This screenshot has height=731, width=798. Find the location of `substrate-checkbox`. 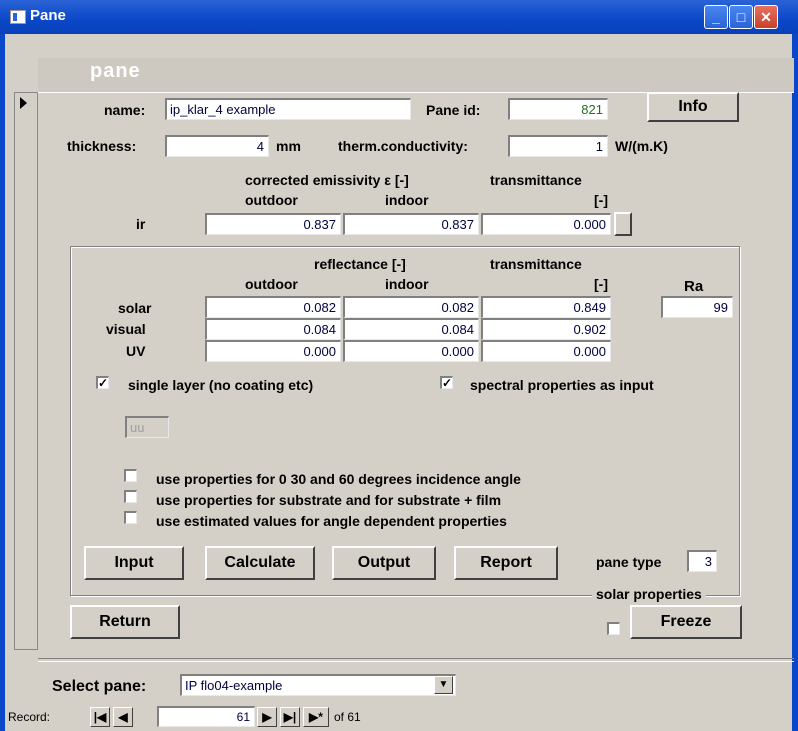

substrate-checkbox is located at coordinates (130, 496).